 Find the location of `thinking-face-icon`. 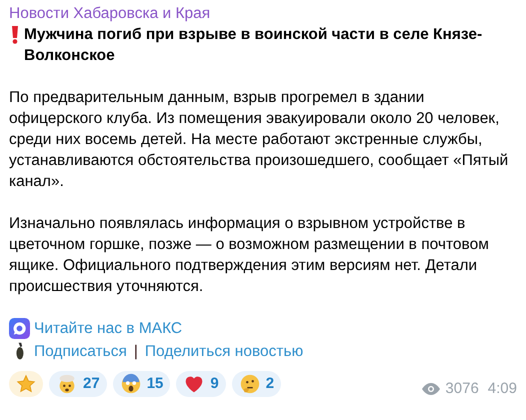

thinking-face-icon is located at coordinates (249, 383).